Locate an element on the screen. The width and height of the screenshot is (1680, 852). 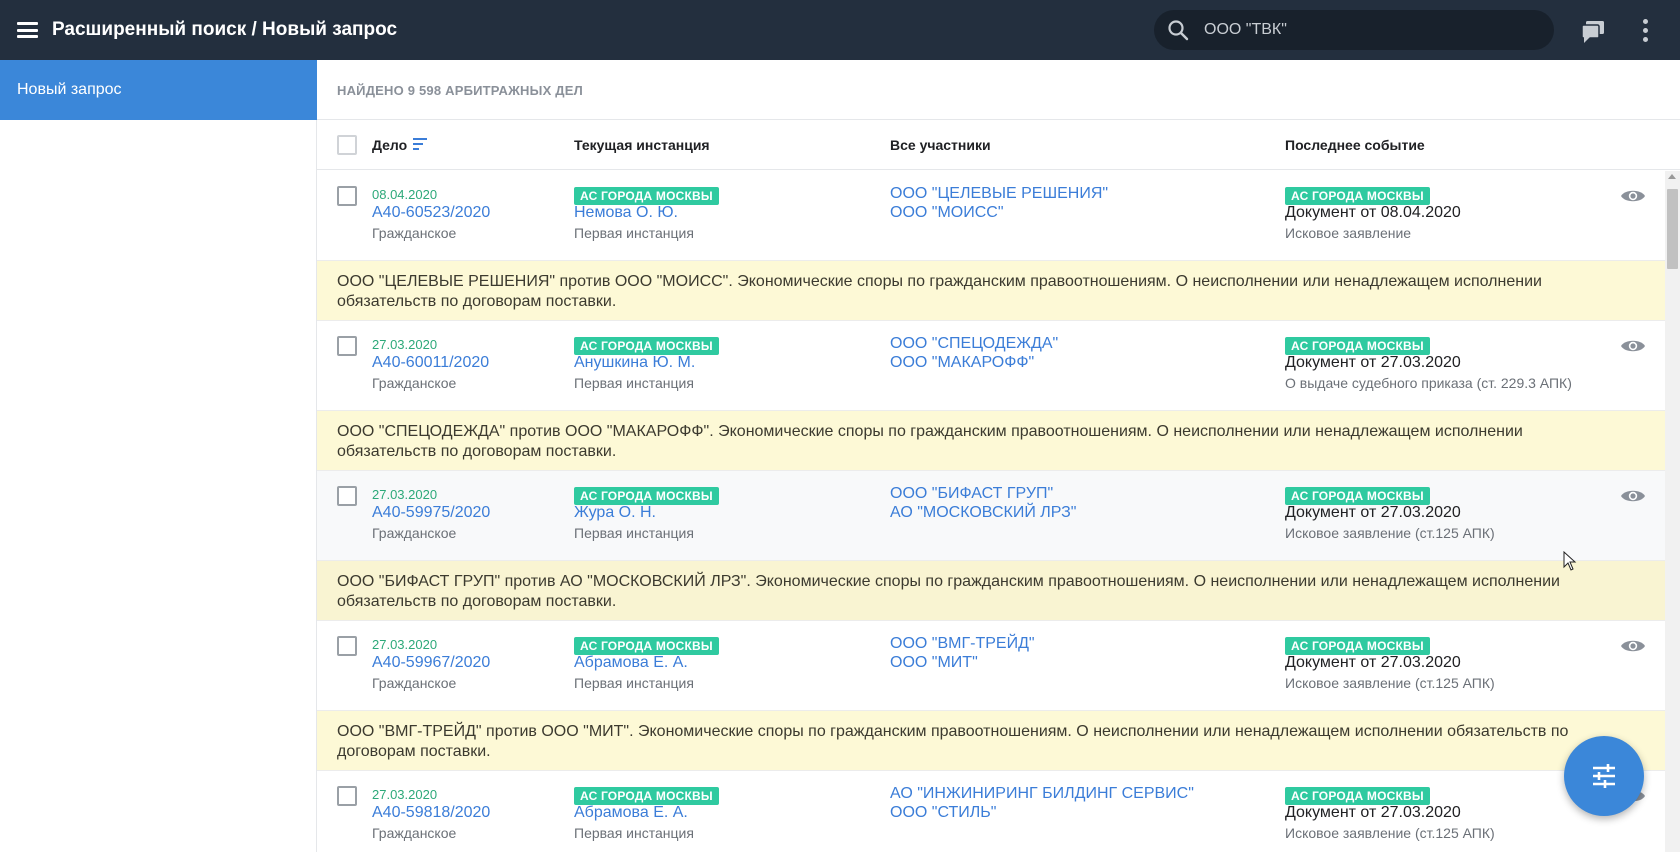
case-number-link: А40-60011/2020 is located at coordinates (430, 363).